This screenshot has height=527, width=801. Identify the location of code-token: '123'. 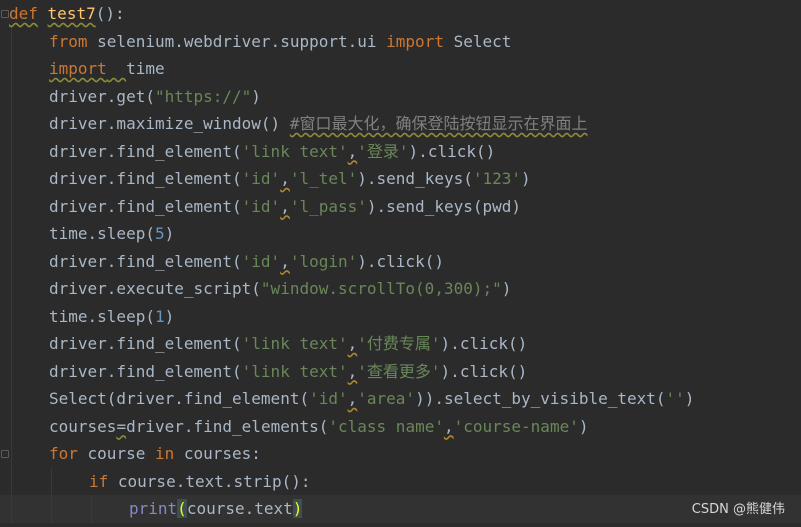
(497, 178).